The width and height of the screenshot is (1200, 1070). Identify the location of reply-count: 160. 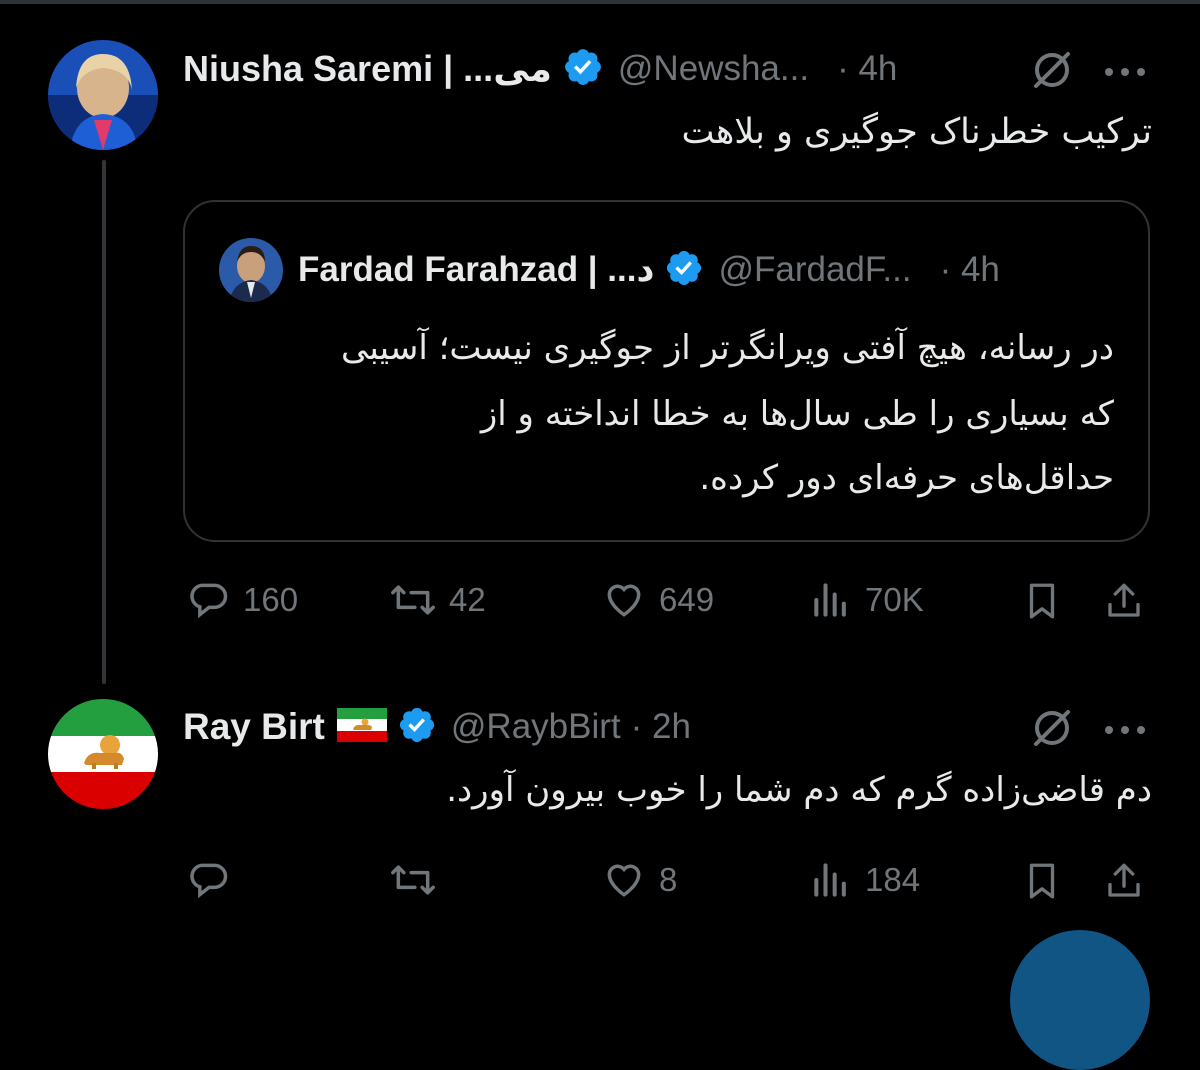
(271, 599).